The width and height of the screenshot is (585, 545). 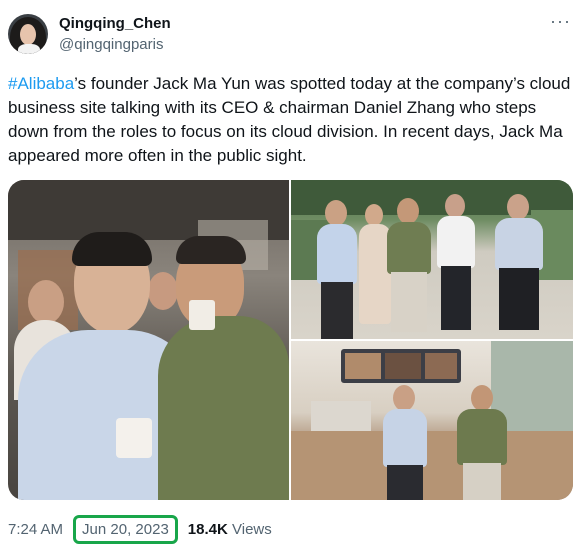 I want to click on photo-cafe-counter, so click(x=432, y=420).